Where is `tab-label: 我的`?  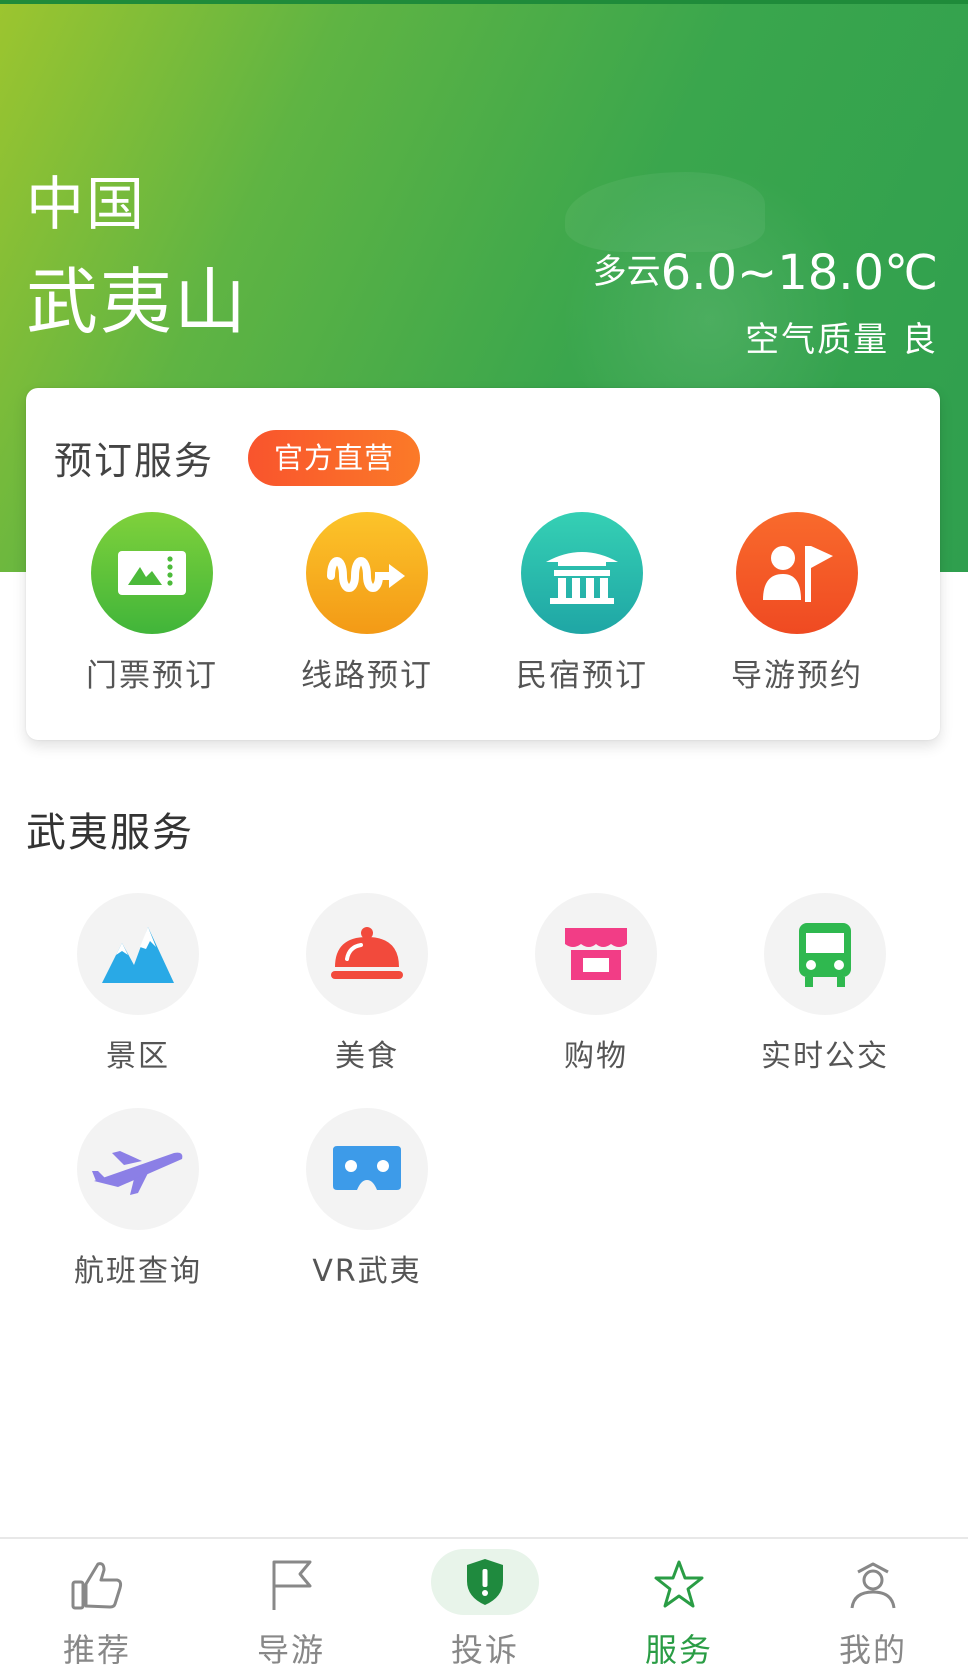 tab-label: 我的 is located at coordinates (872, 1650).